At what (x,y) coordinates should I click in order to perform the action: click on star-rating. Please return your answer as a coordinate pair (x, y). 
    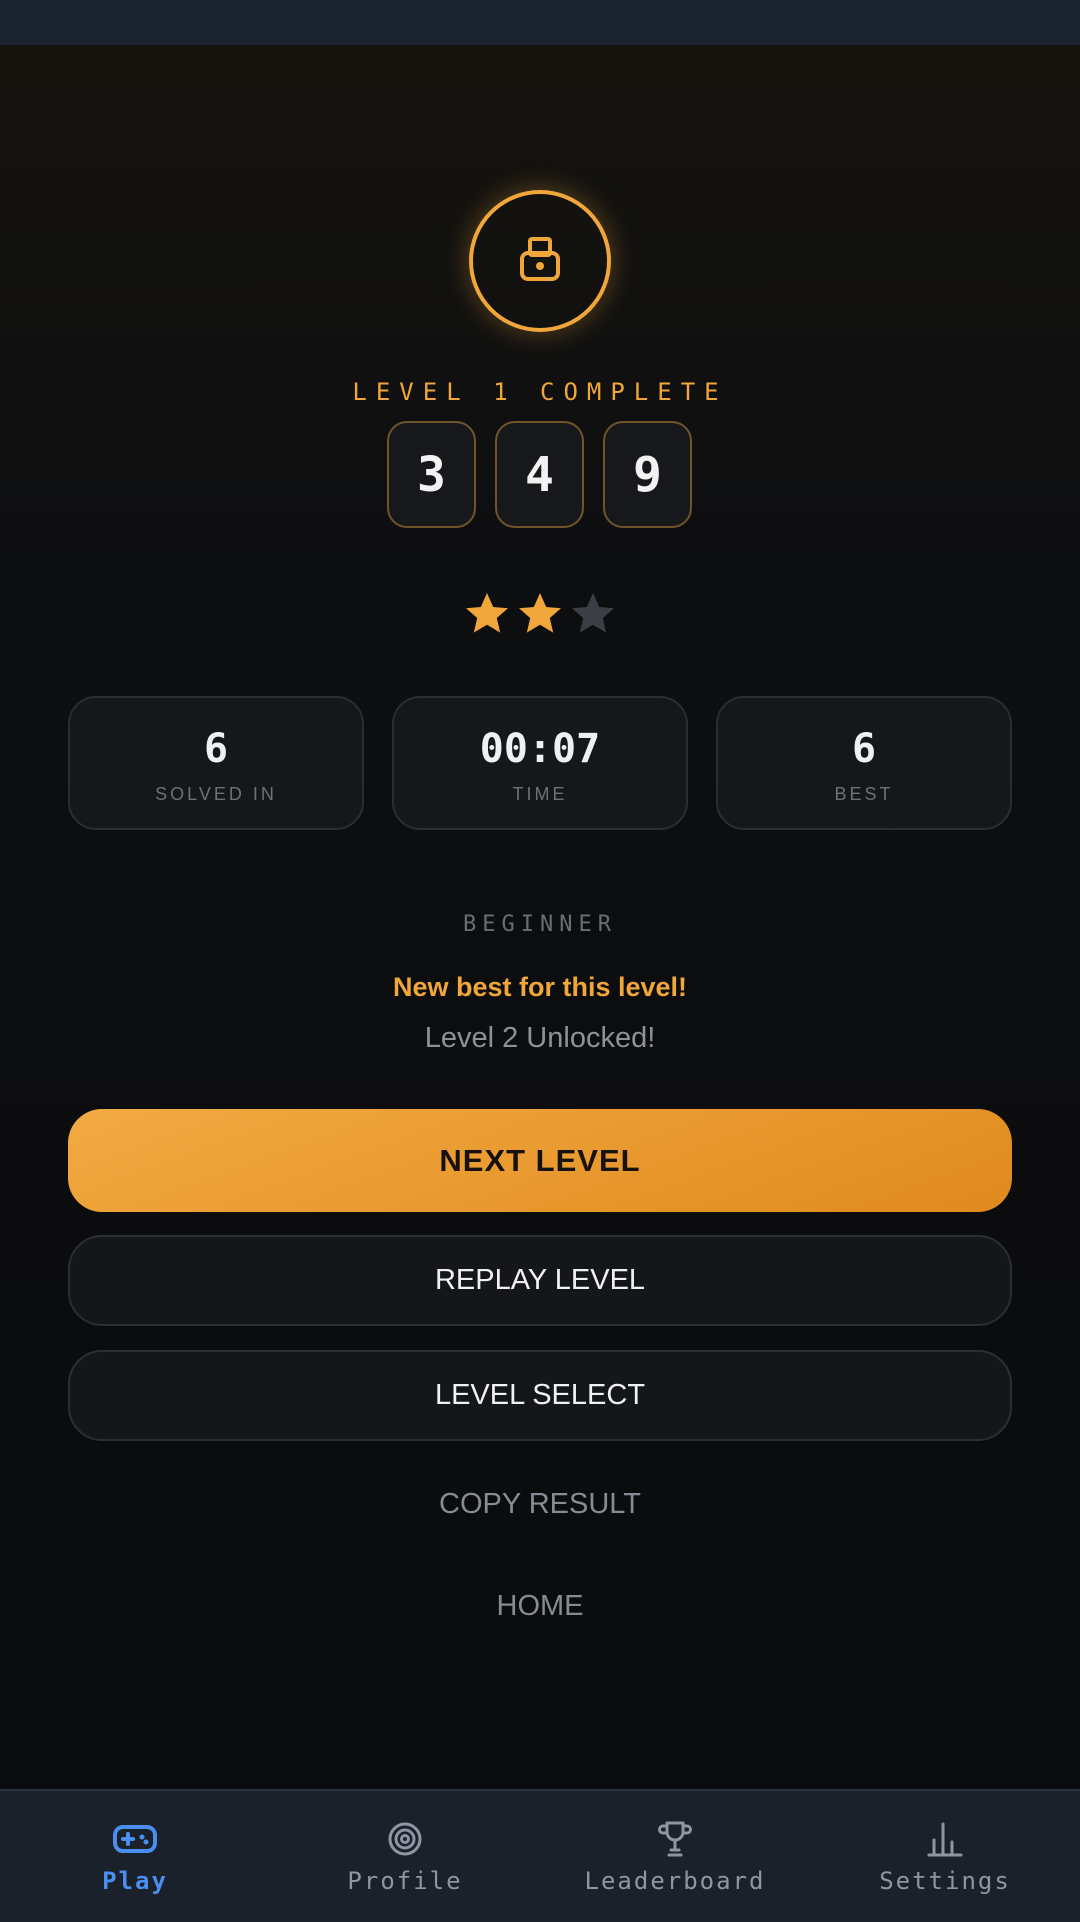
    Looking at the image, I should click on (540, 620).